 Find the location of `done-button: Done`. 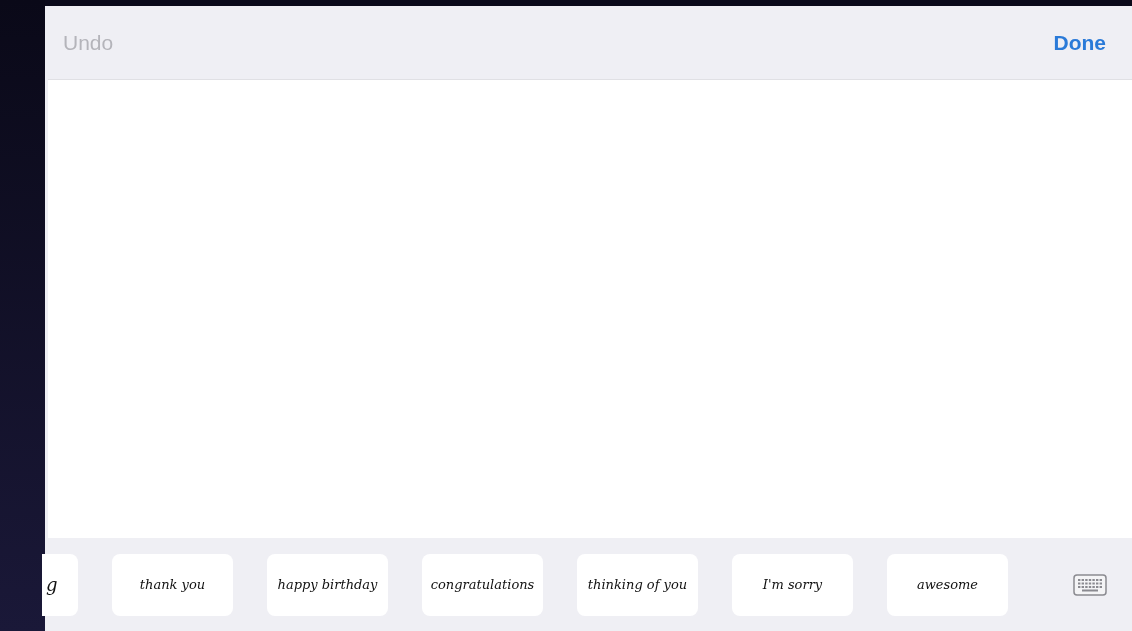

done-button: Done is located at coordinates (1079, 42).